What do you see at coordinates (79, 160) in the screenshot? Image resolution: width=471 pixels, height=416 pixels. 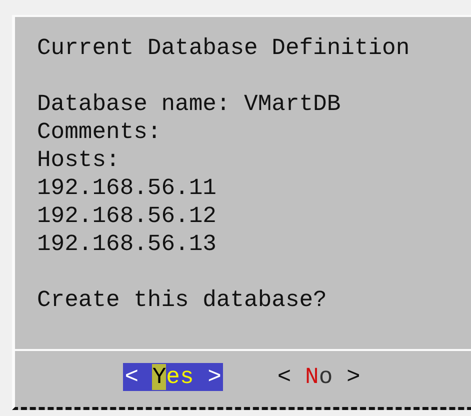 I see `info-line: Hosts:` at bounding box center [79, 160].